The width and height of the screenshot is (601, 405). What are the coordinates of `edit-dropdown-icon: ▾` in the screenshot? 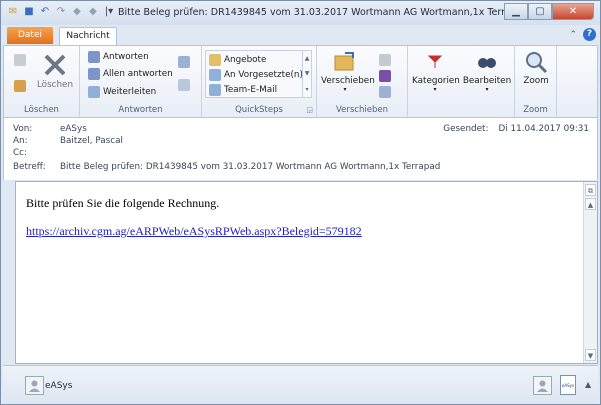 It's located at (487, 89).